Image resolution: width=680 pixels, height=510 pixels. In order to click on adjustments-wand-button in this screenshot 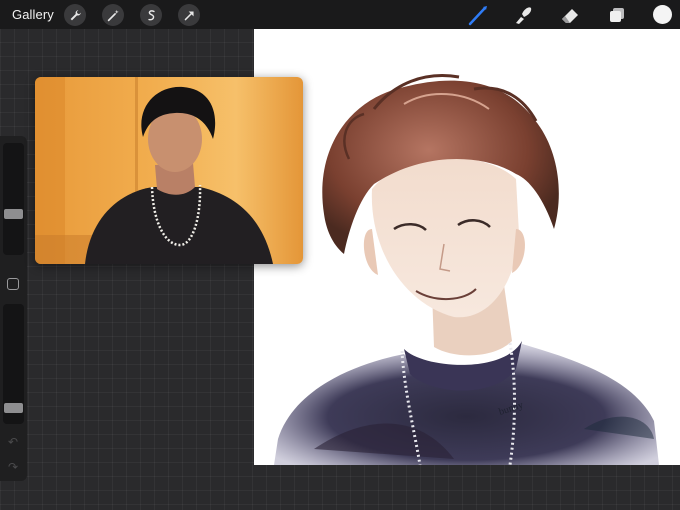, I will do `click(113, 15)`.